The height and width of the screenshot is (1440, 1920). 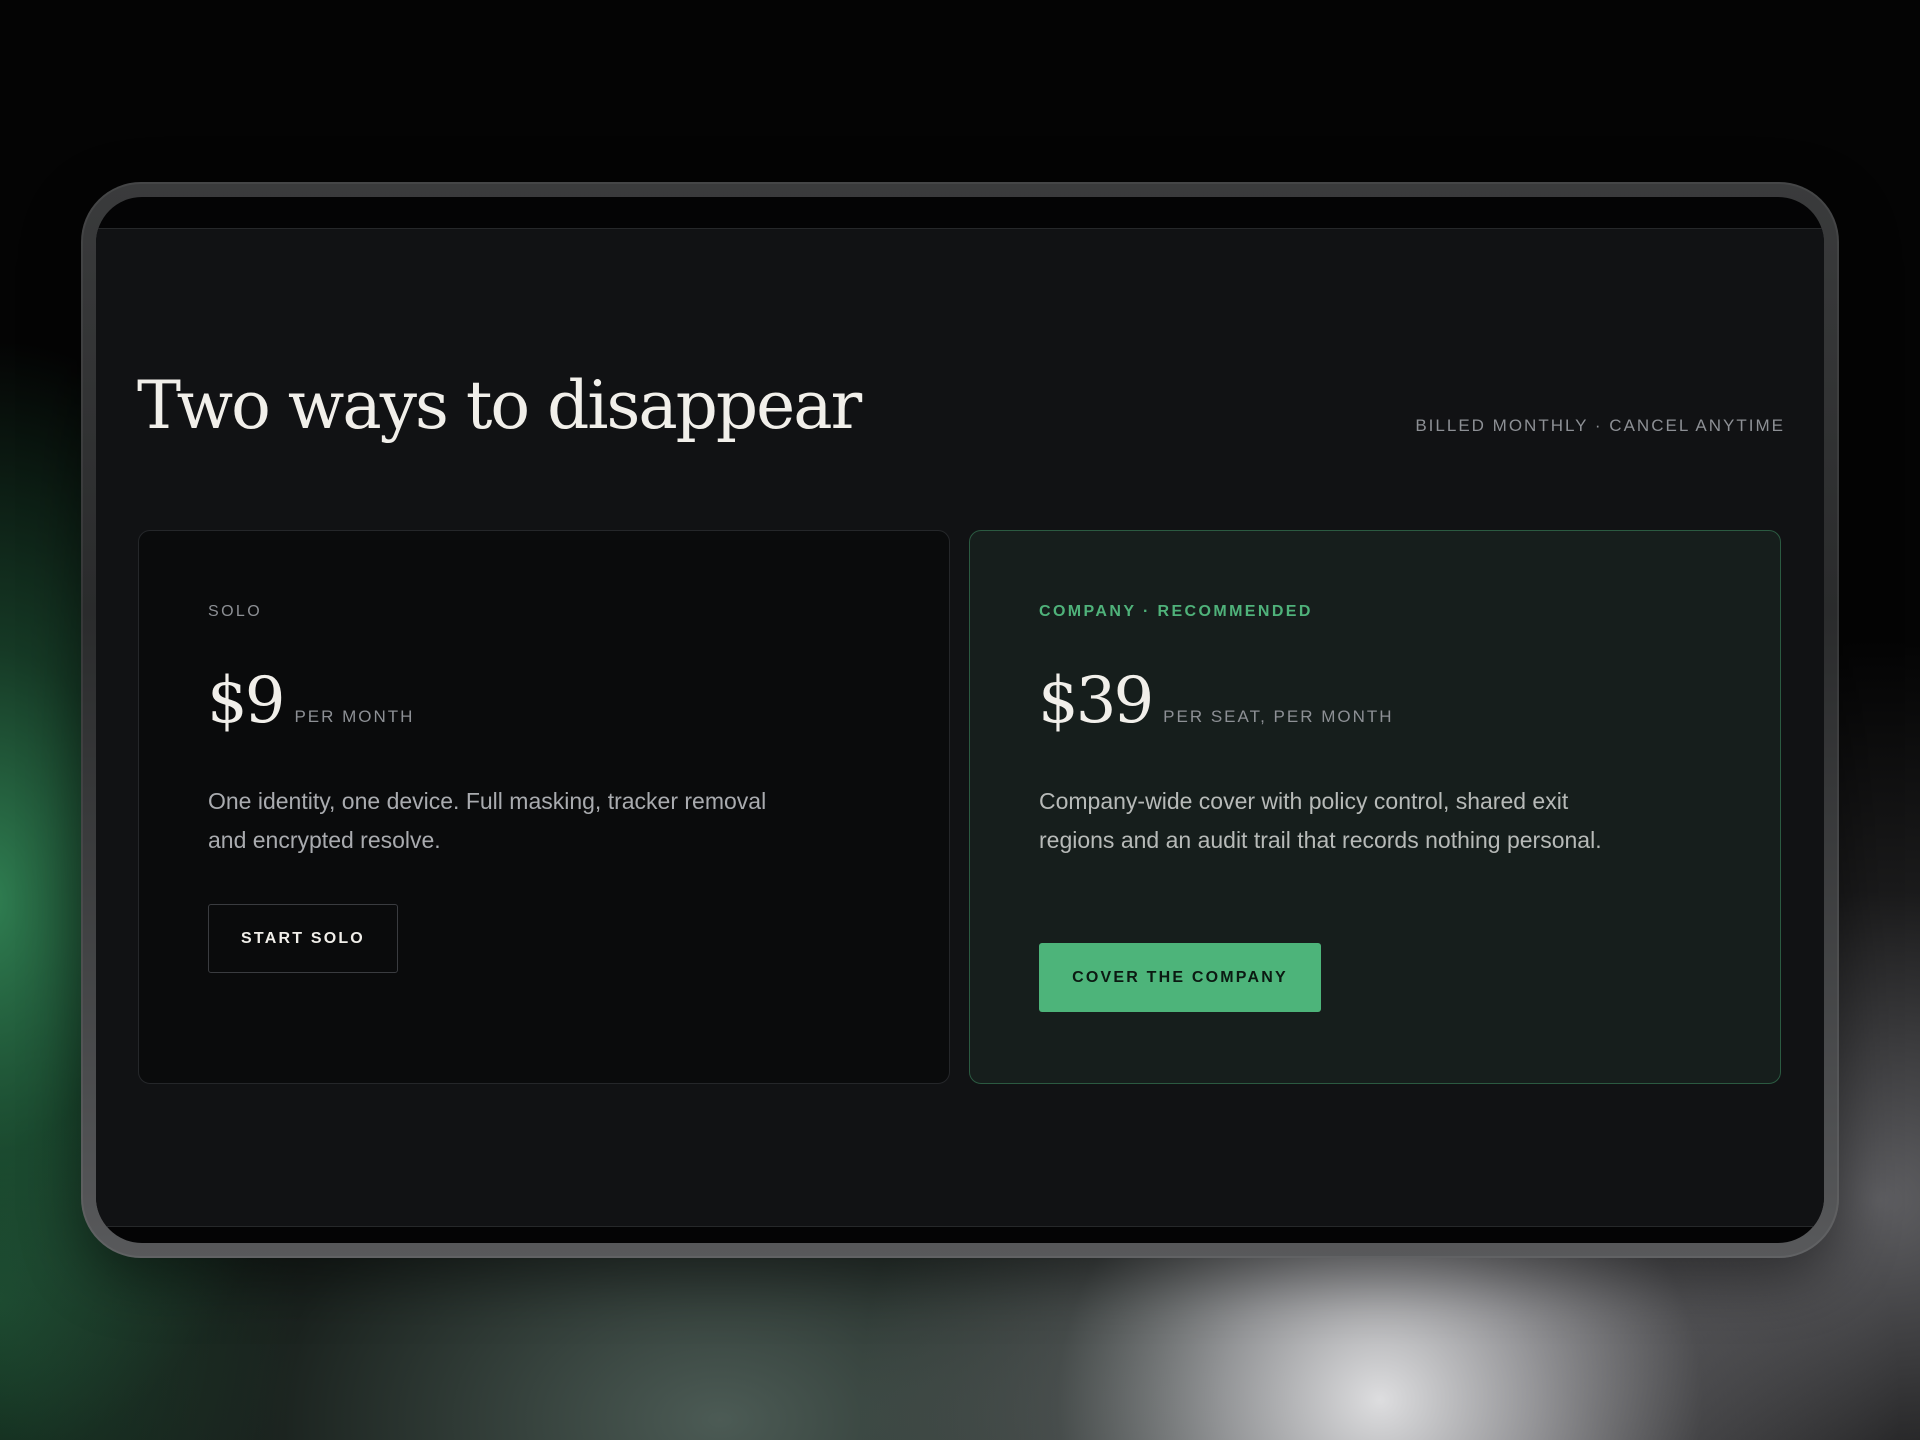 I want to click on price-row: $39 PER SEAT, PER MONTH, so click(x=1216, y=701).